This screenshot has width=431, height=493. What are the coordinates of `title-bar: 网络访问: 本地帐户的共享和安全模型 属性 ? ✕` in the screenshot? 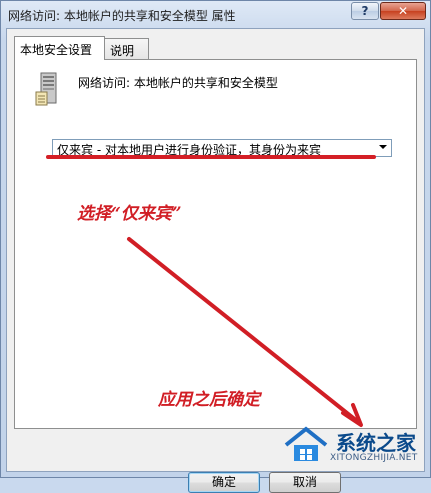 It's located at (215, 14).